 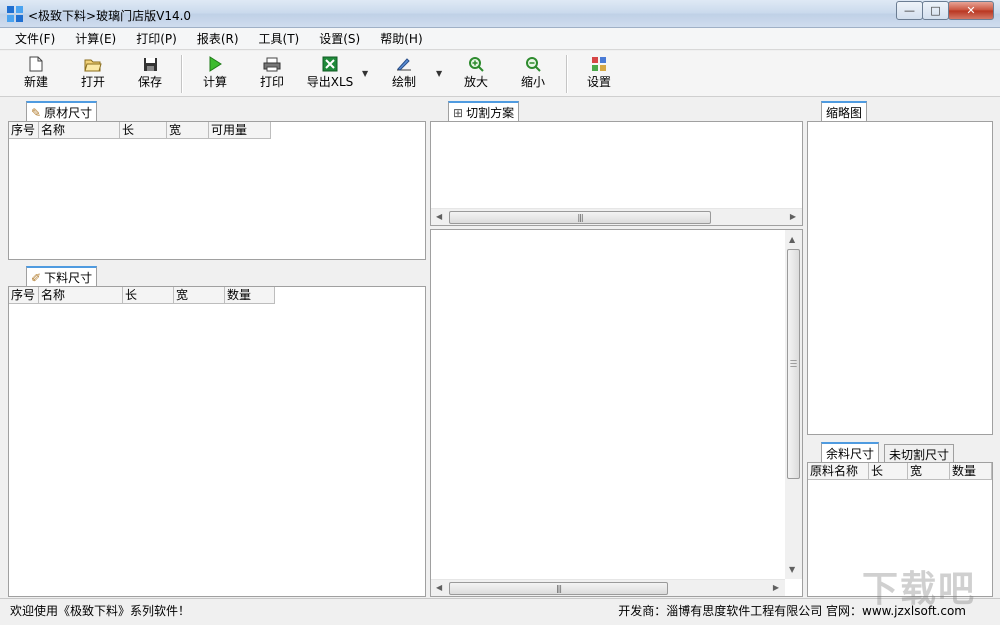 I want to click on toolbar-separator, so click(x=182, y=74).